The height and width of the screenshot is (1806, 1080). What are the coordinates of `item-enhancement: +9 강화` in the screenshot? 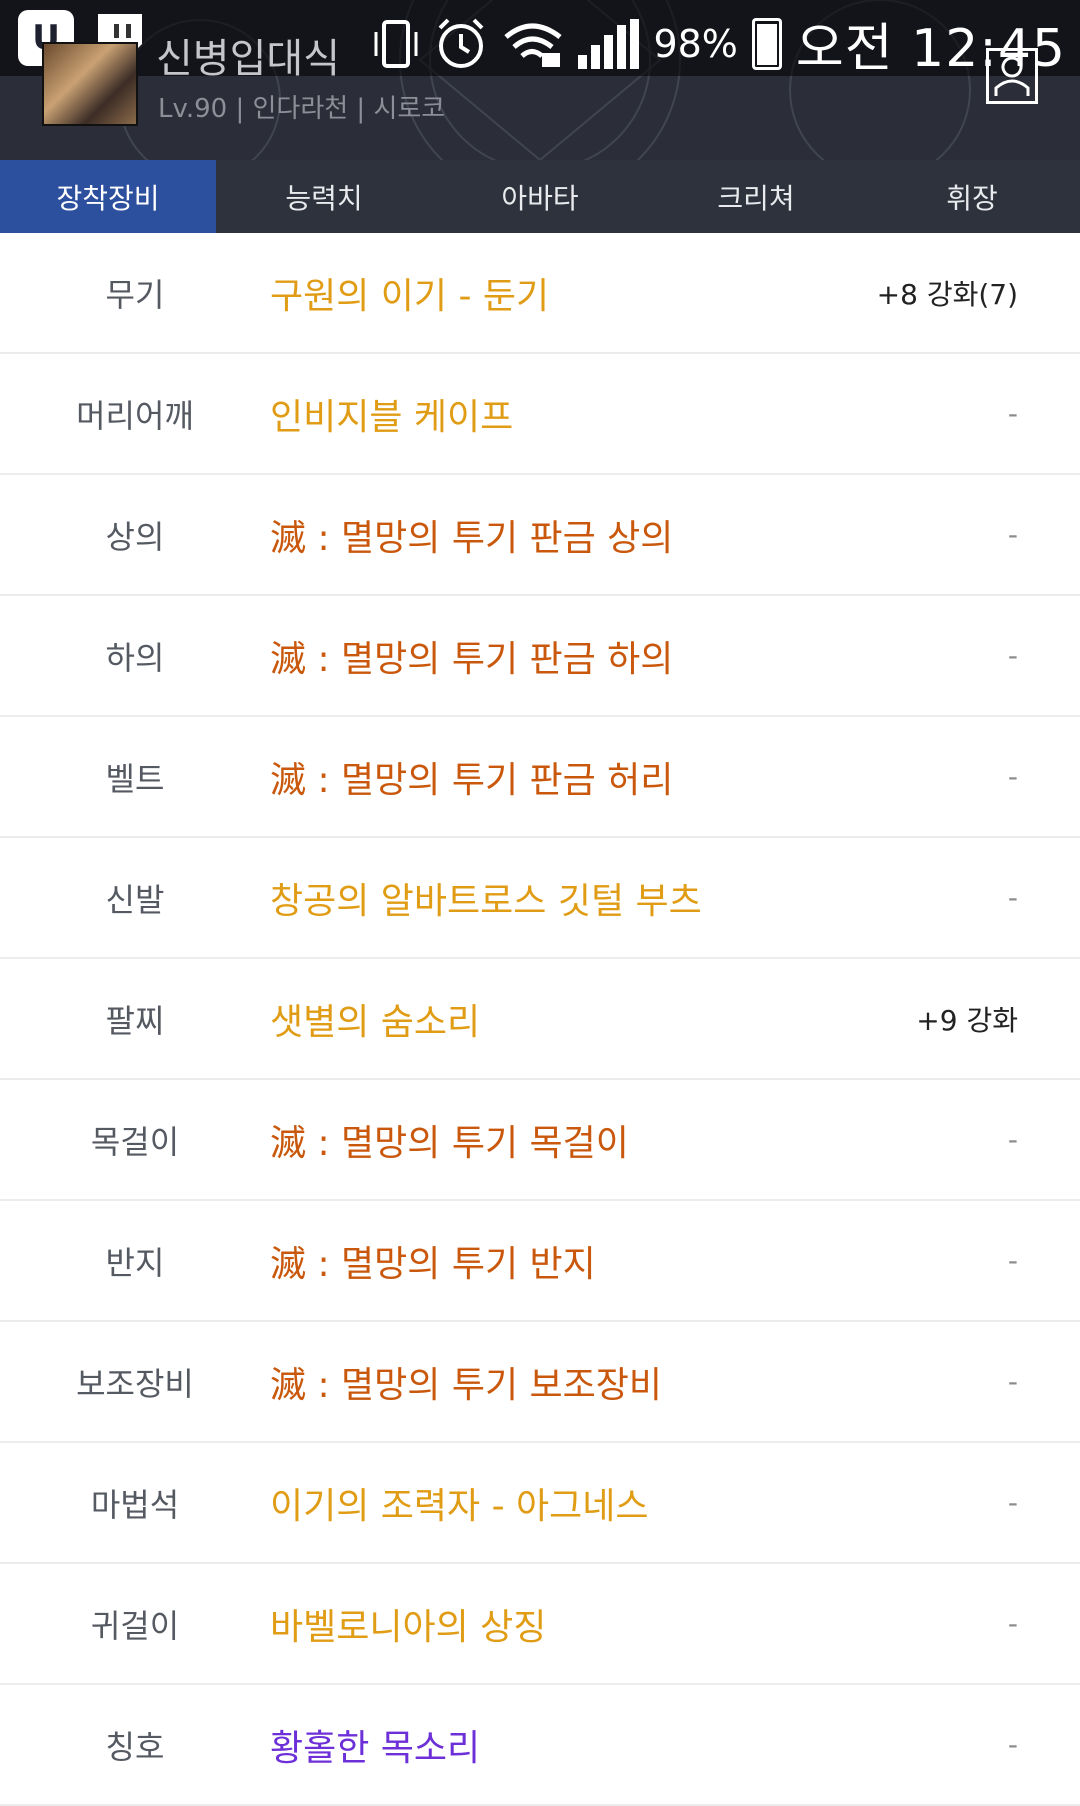 It's located at (967, 1020).